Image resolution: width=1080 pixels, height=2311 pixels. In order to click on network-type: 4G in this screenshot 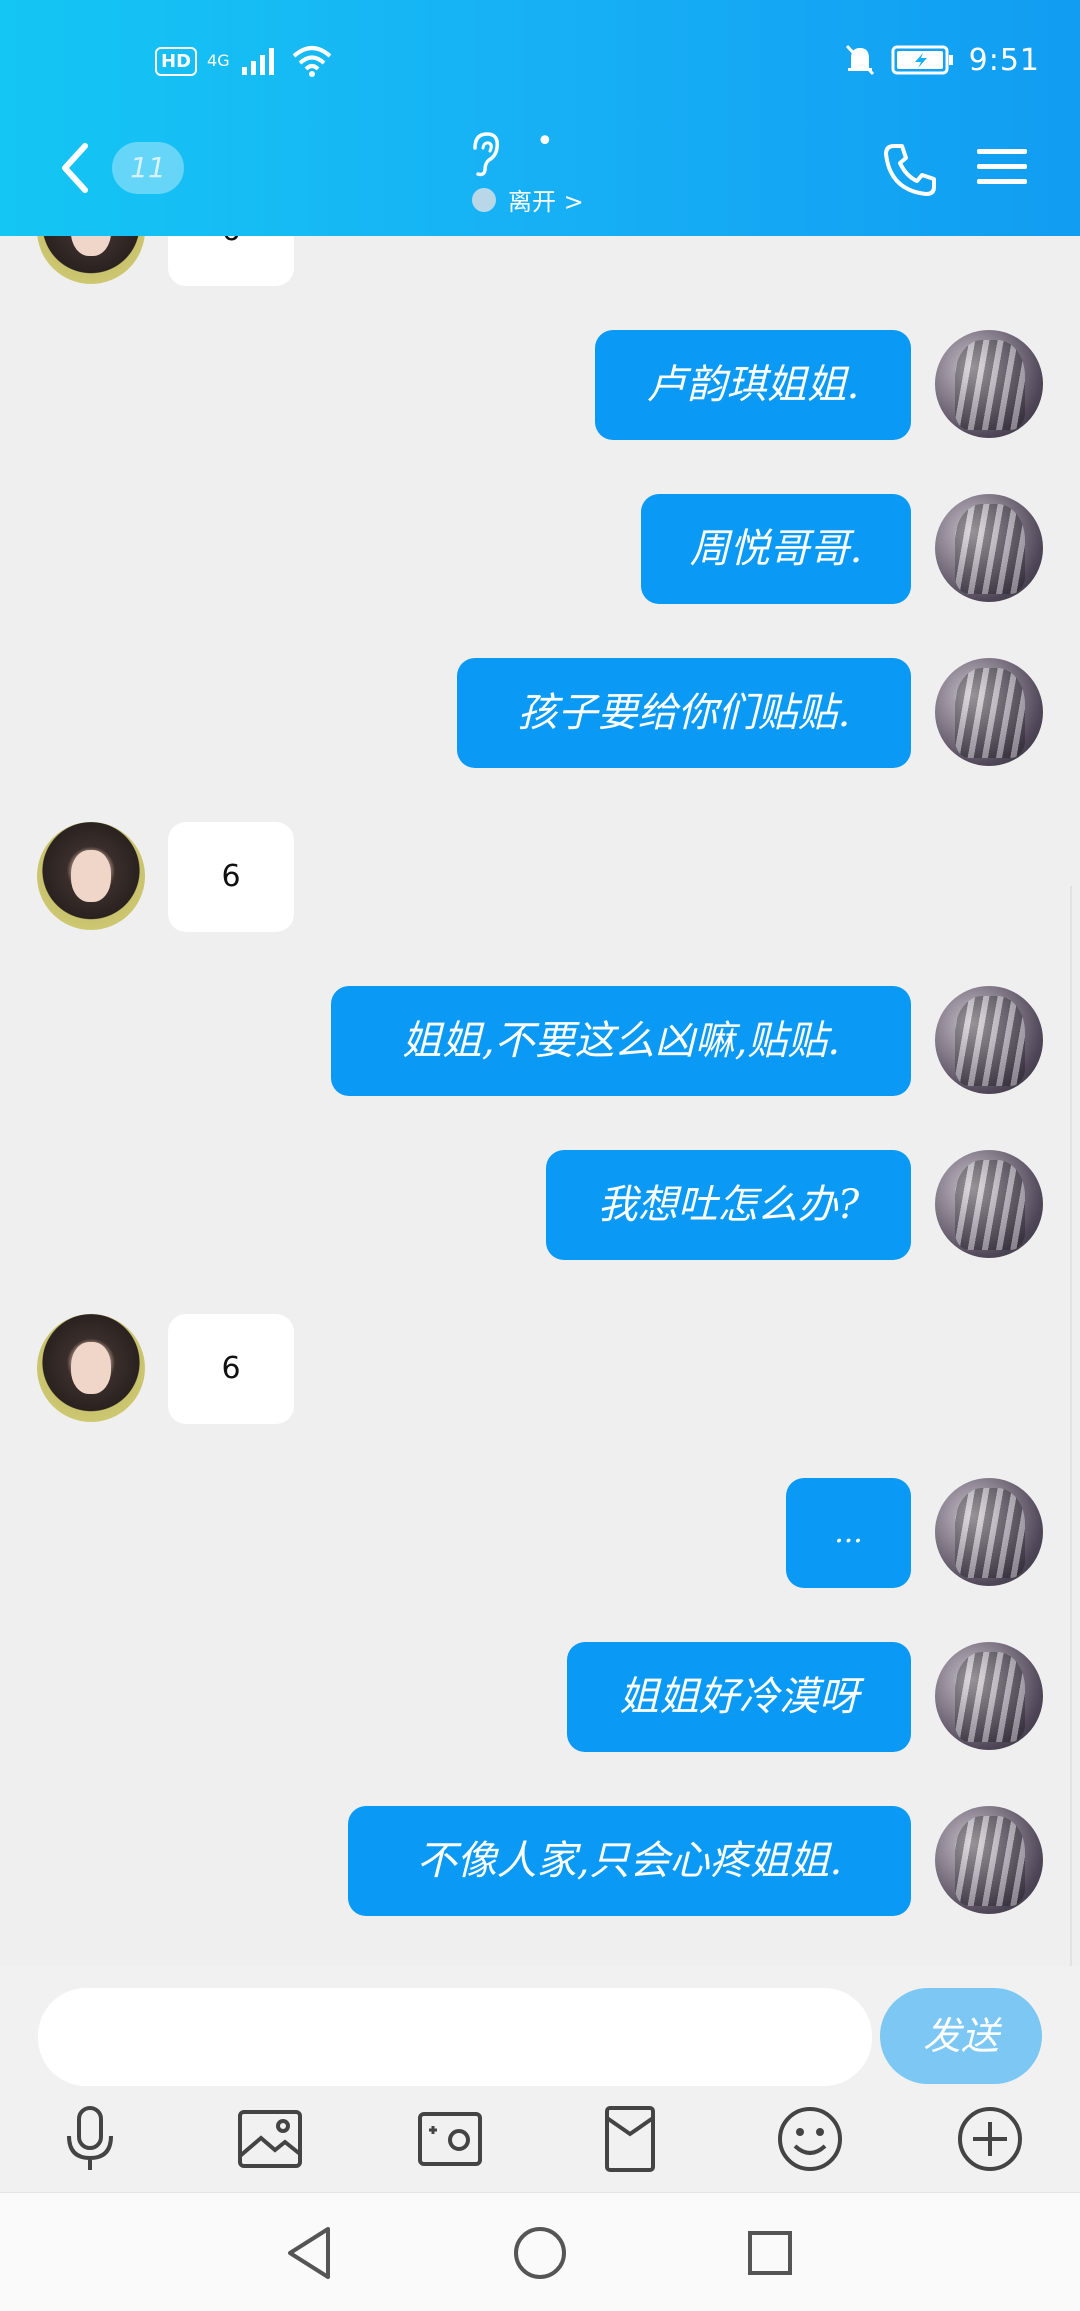, I will do `click(218, 60)`.